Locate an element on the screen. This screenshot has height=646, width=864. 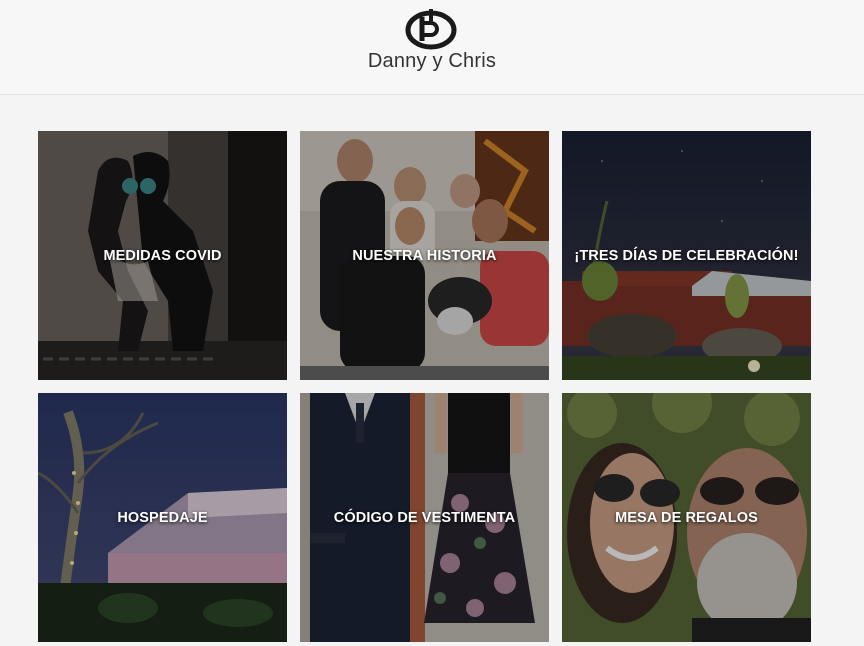
tile-label: CÓDIGO DE VESTIMENTA is located at coordinates (424, 518).